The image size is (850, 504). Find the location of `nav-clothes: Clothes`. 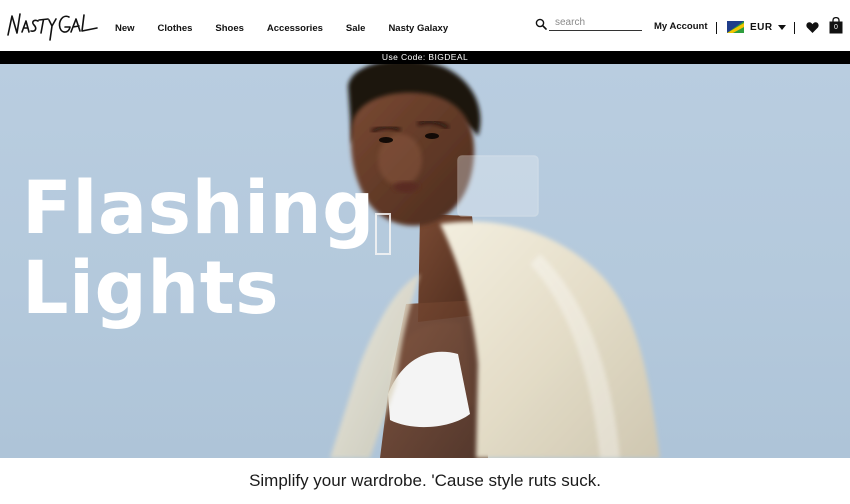

nav-clothes: Clothes is located at coordinates (175, 28).